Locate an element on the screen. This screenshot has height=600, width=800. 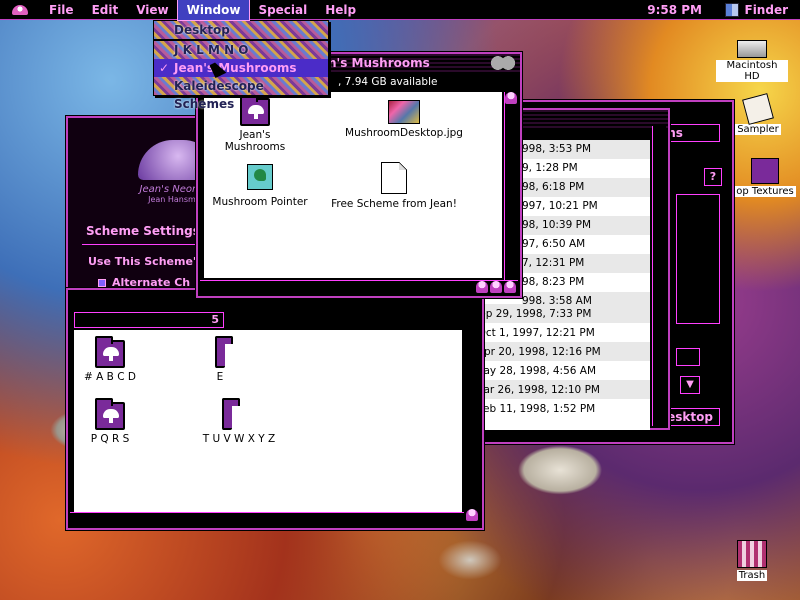
date-cell: 998, 3:53 PM is located at coordinates (586, 149).